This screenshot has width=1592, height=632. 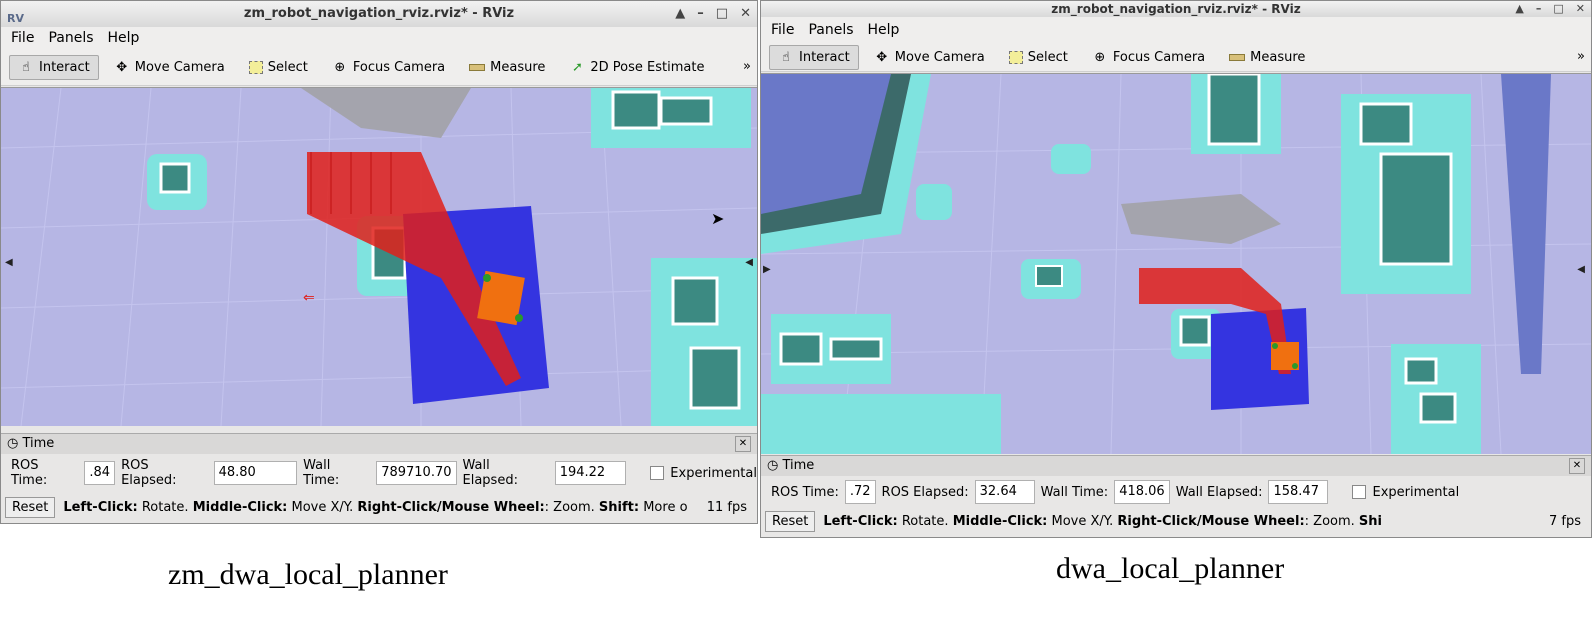 I want to click on fps-readout: 11 fps, so click(x=726, y=507).